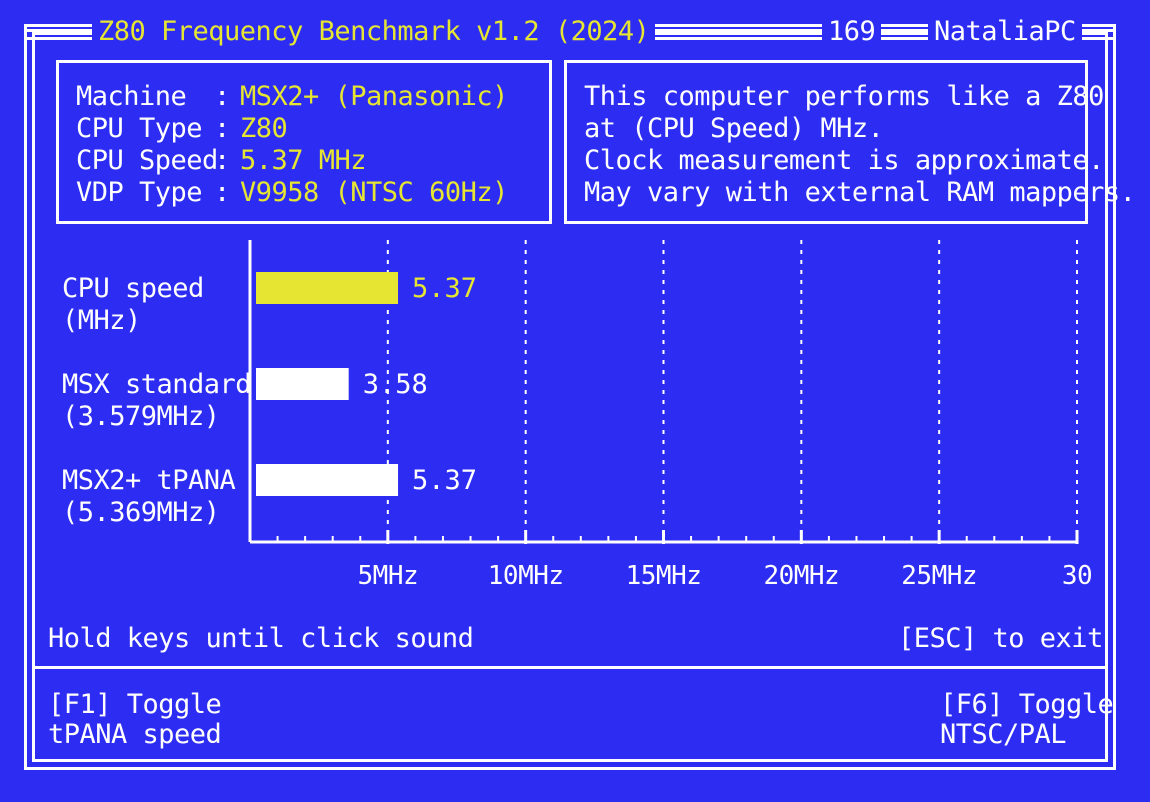 The height and width of the screenshot is (802, 1150). What do you see at coordinates (570, 667) in the screenshot?
I see `footer-divider` at bounding box center [570, 667].